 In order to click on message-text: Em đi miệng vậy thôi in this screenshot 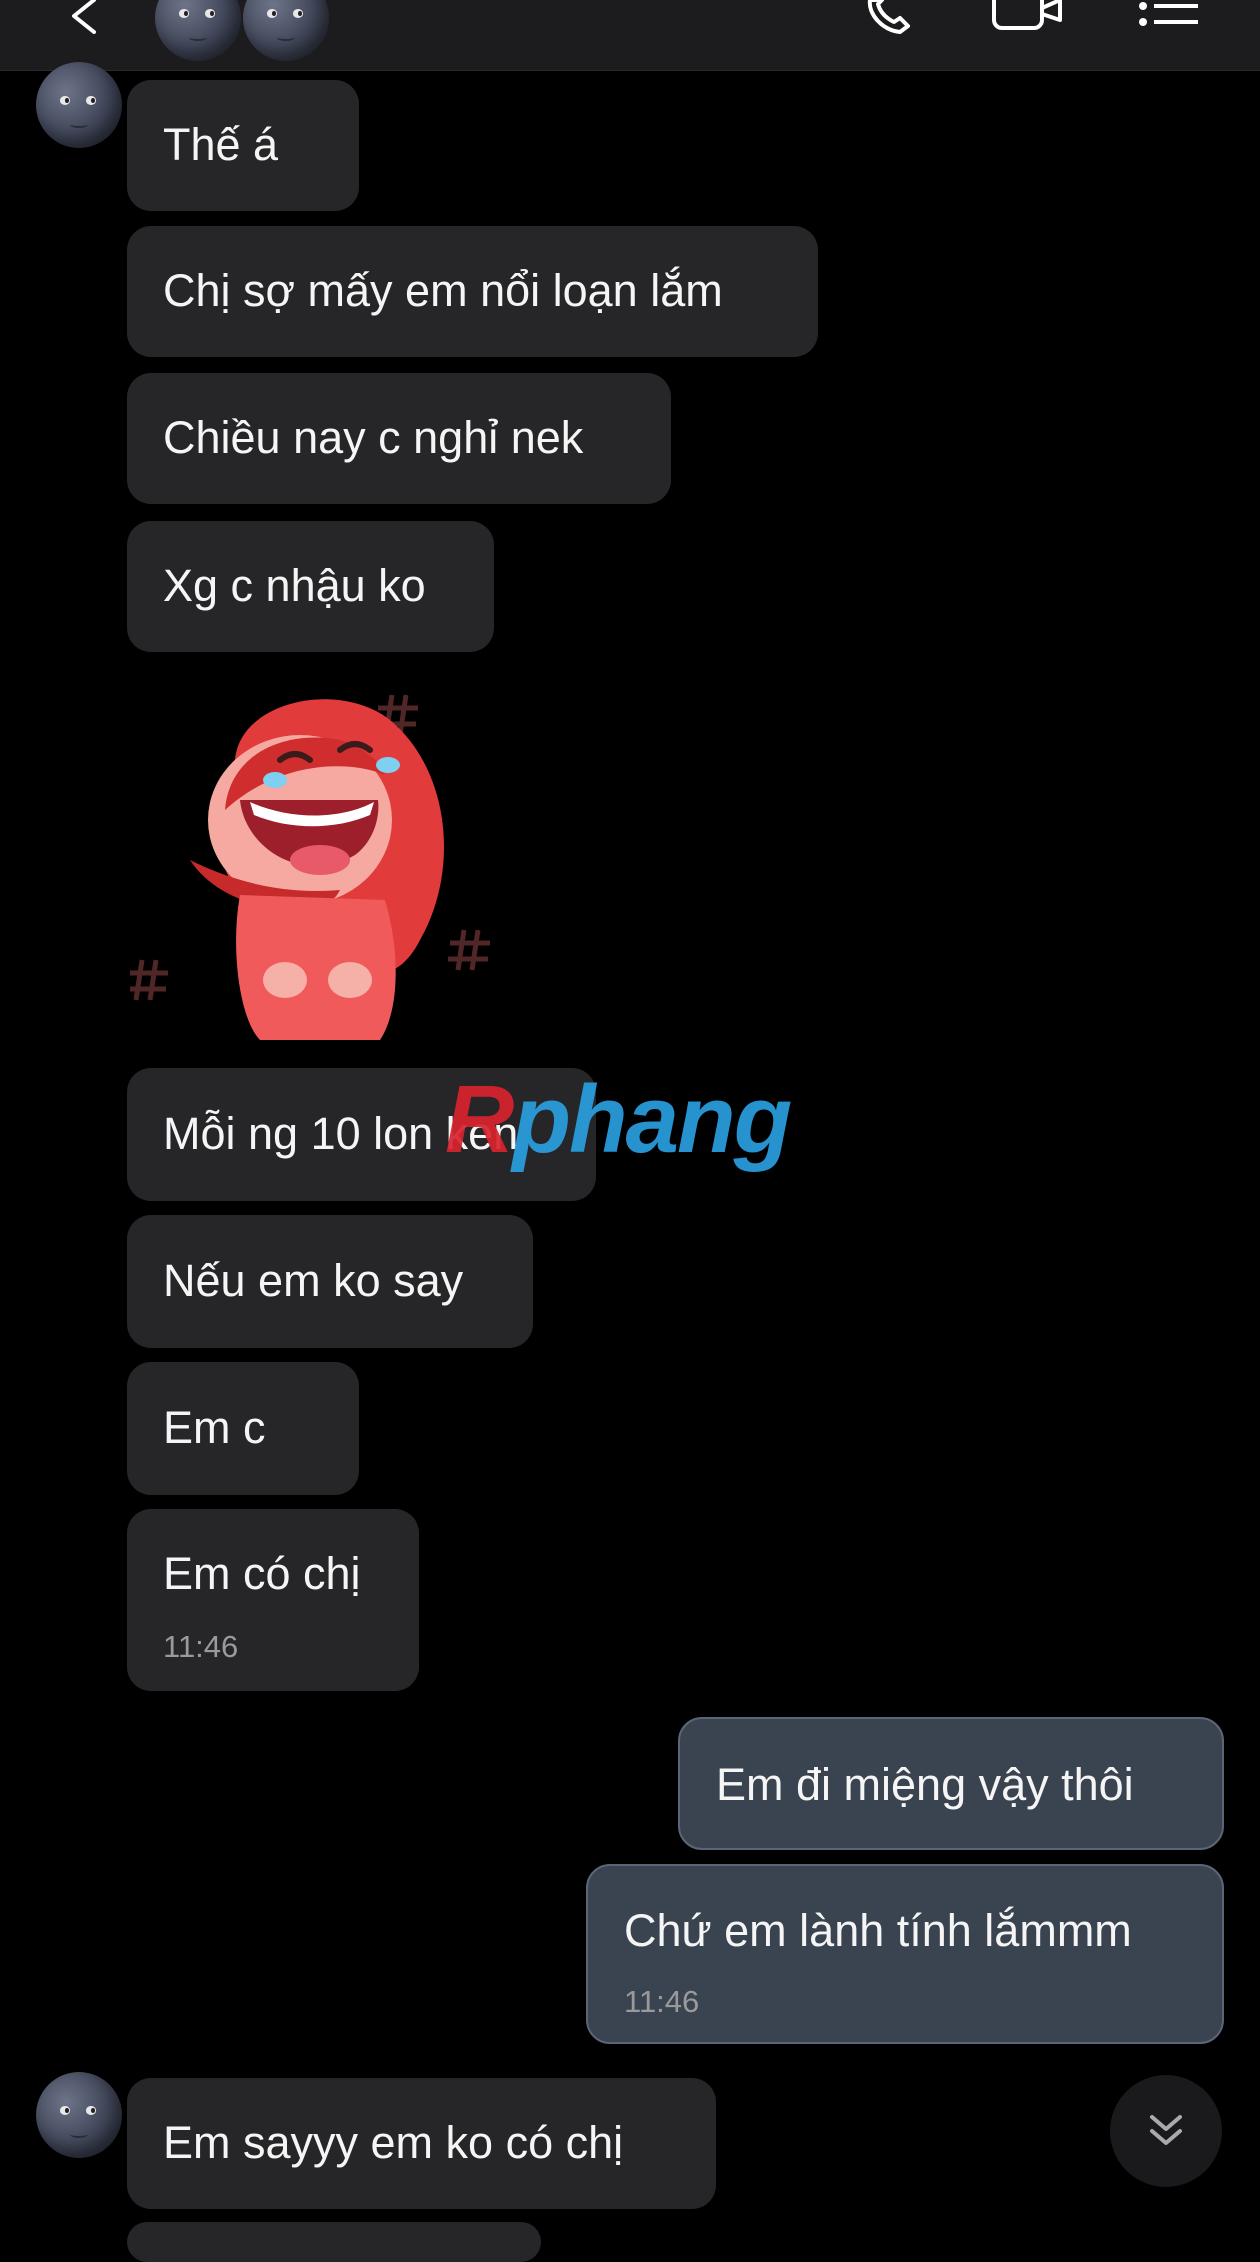, I will do `click(925, 1784)`.